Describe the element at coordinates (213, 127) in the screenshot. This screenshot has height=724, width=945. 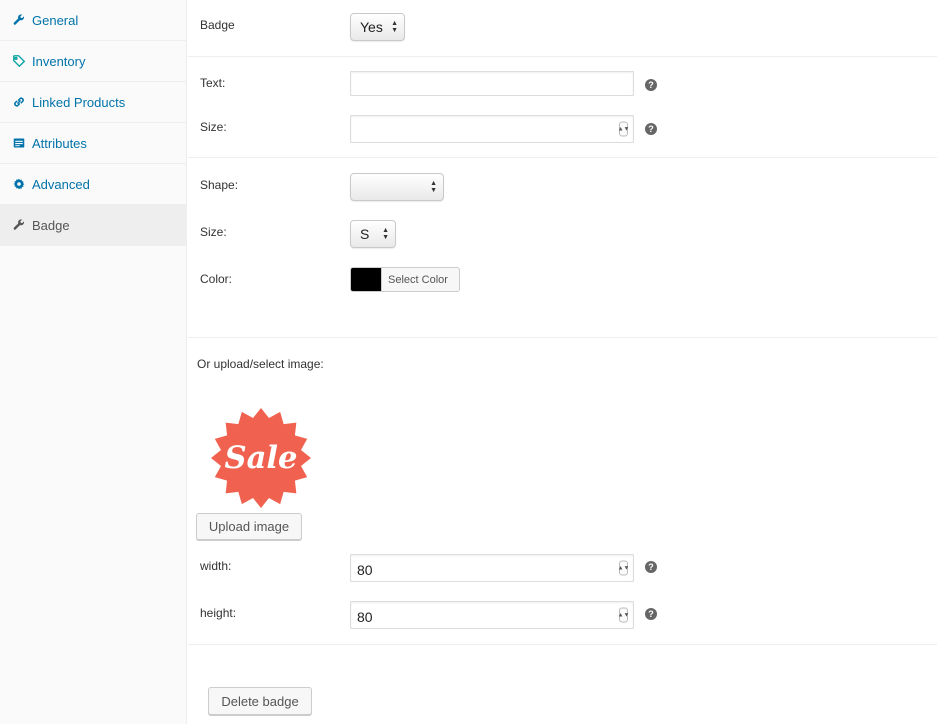
I see `text-size-label: Size:` at that location.